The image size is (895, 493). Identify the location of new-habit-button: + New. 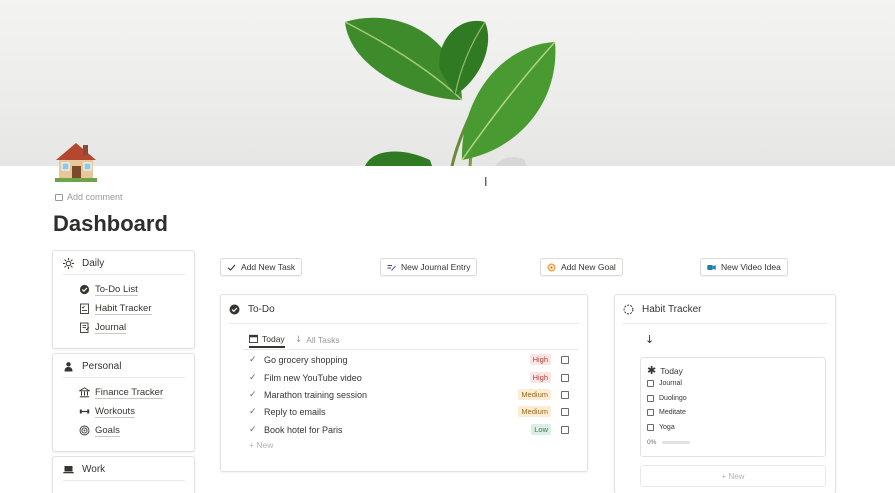
(733, 476).